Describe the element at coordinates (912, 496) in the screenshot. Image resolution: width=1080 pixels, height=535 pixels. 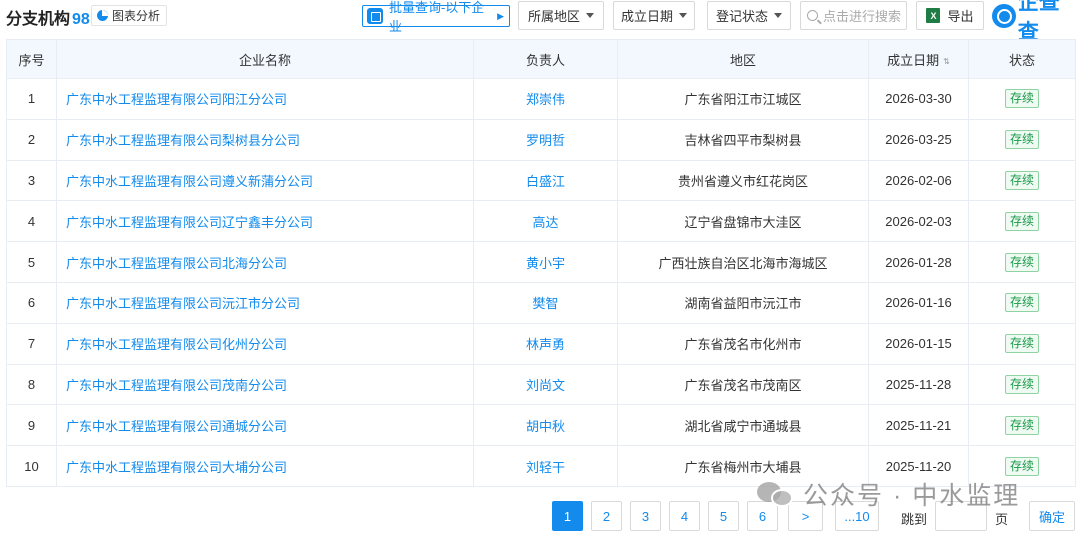
I see `watermark-text: 公众号 · 中水监理` at that location.